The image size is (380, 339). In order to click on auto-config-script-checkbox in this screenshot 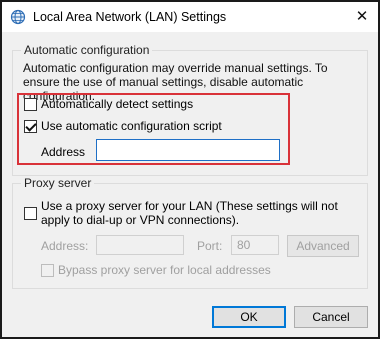, I will do `click(30, 126)`.